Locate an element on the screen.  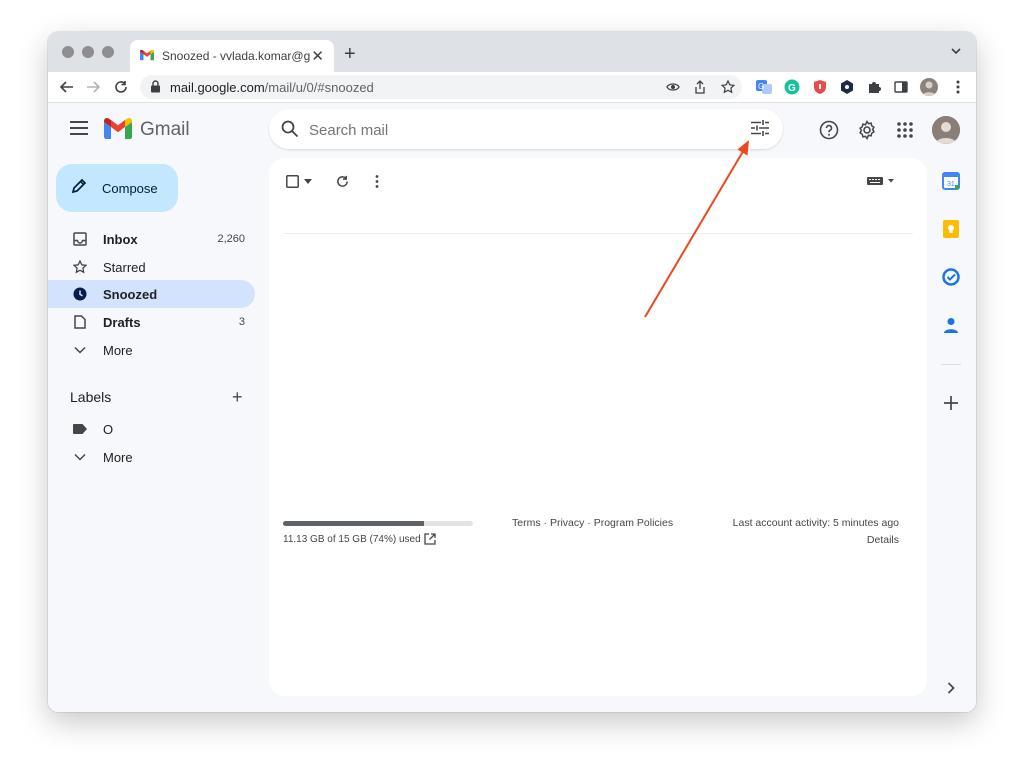
forward-icon is located at coordinates (93, 87).